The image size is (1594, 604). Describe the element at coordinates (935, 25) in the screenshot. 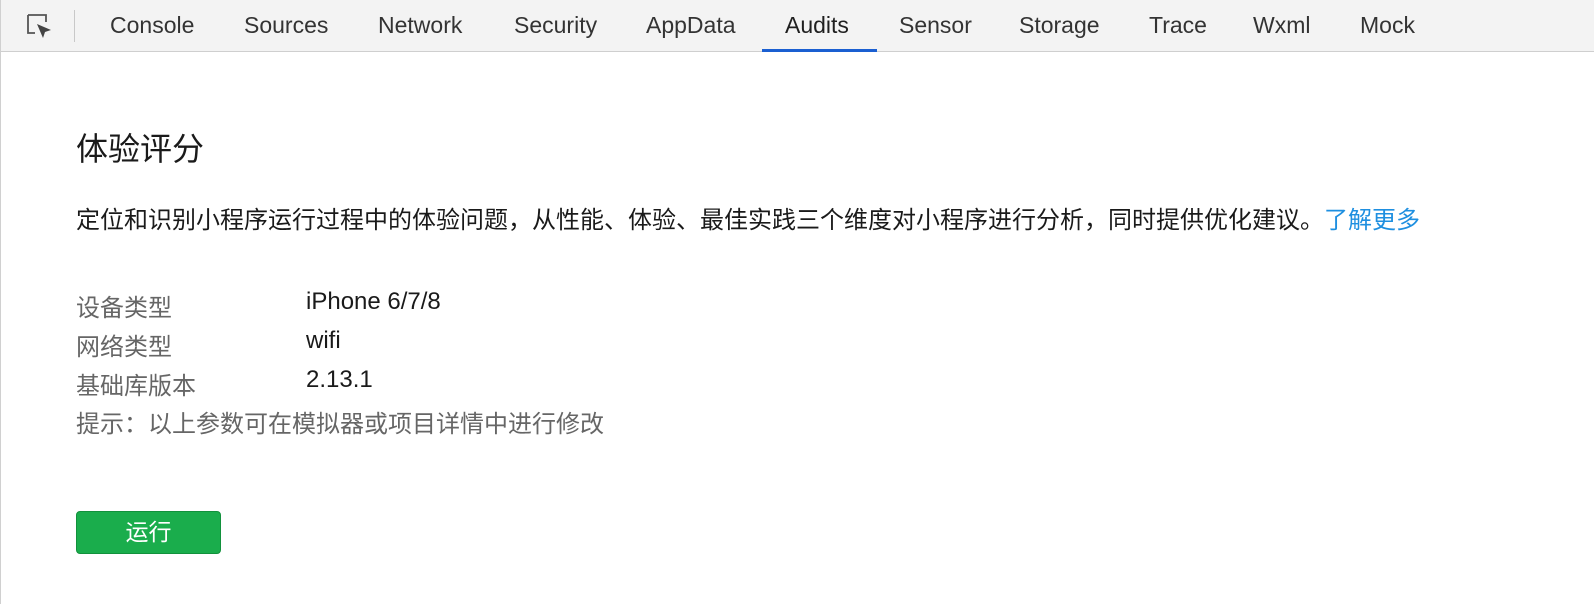

I see `tab-sensor: Sensor` at that location.